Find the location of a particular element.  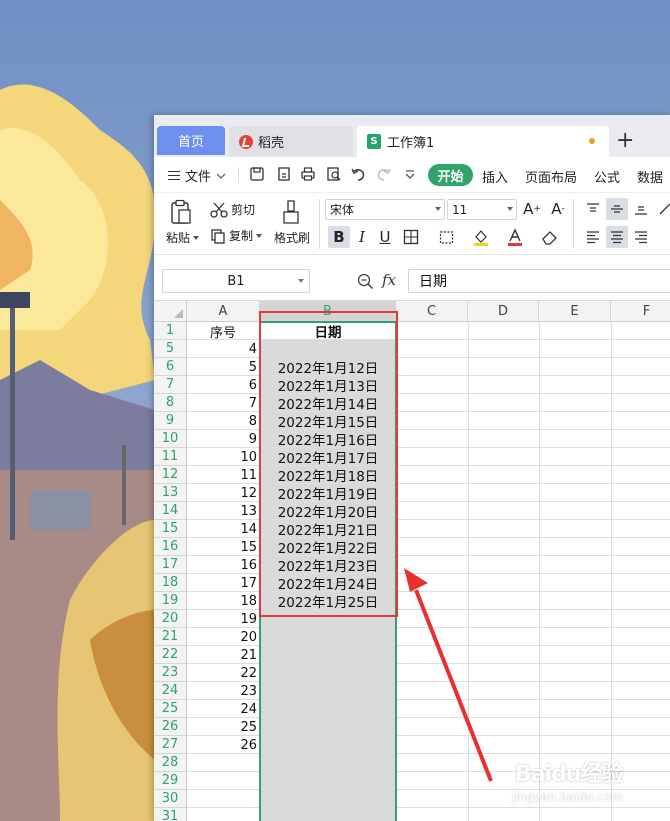

cell-a: 6 is located at coordinates (223, 385).